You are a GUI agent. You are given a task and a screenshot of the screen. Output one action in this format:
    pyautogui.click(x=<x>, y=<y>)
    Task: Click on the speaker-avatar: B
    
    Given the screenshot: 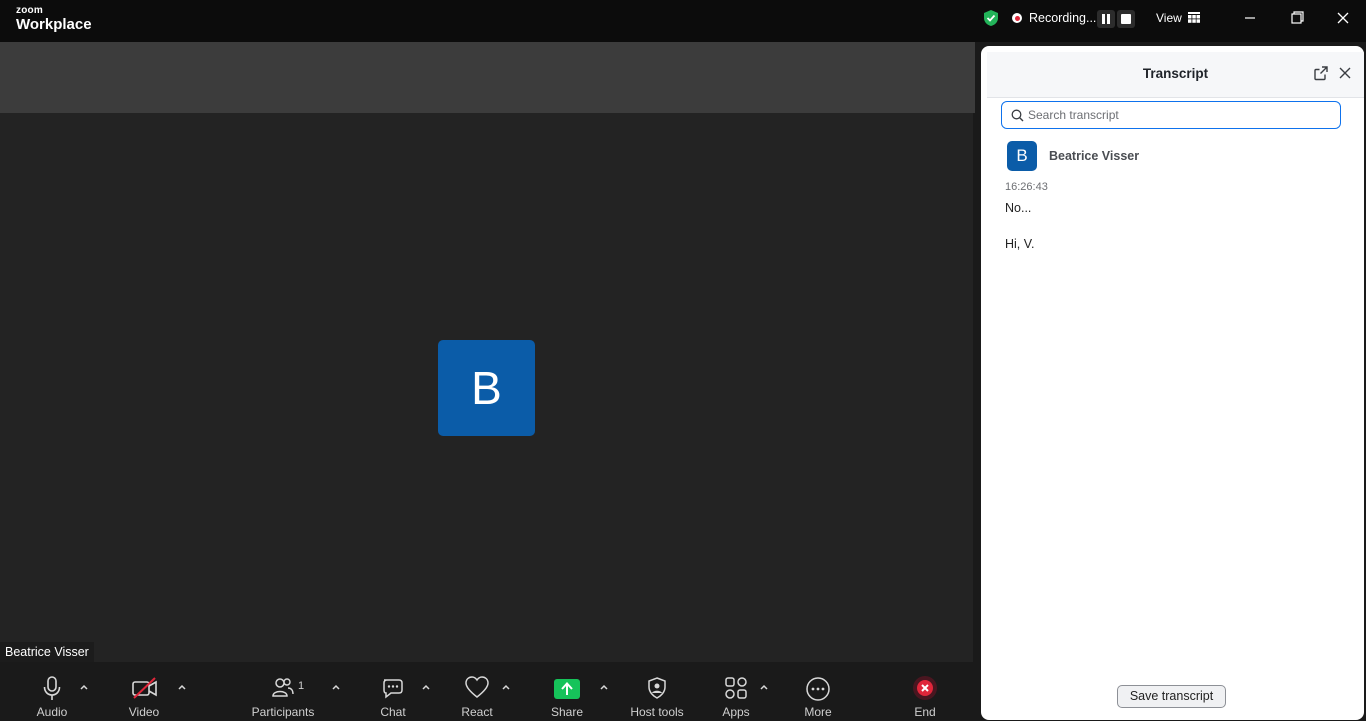 What is the action you would take?
    pyautogui.click(x=1022, y=156)
    